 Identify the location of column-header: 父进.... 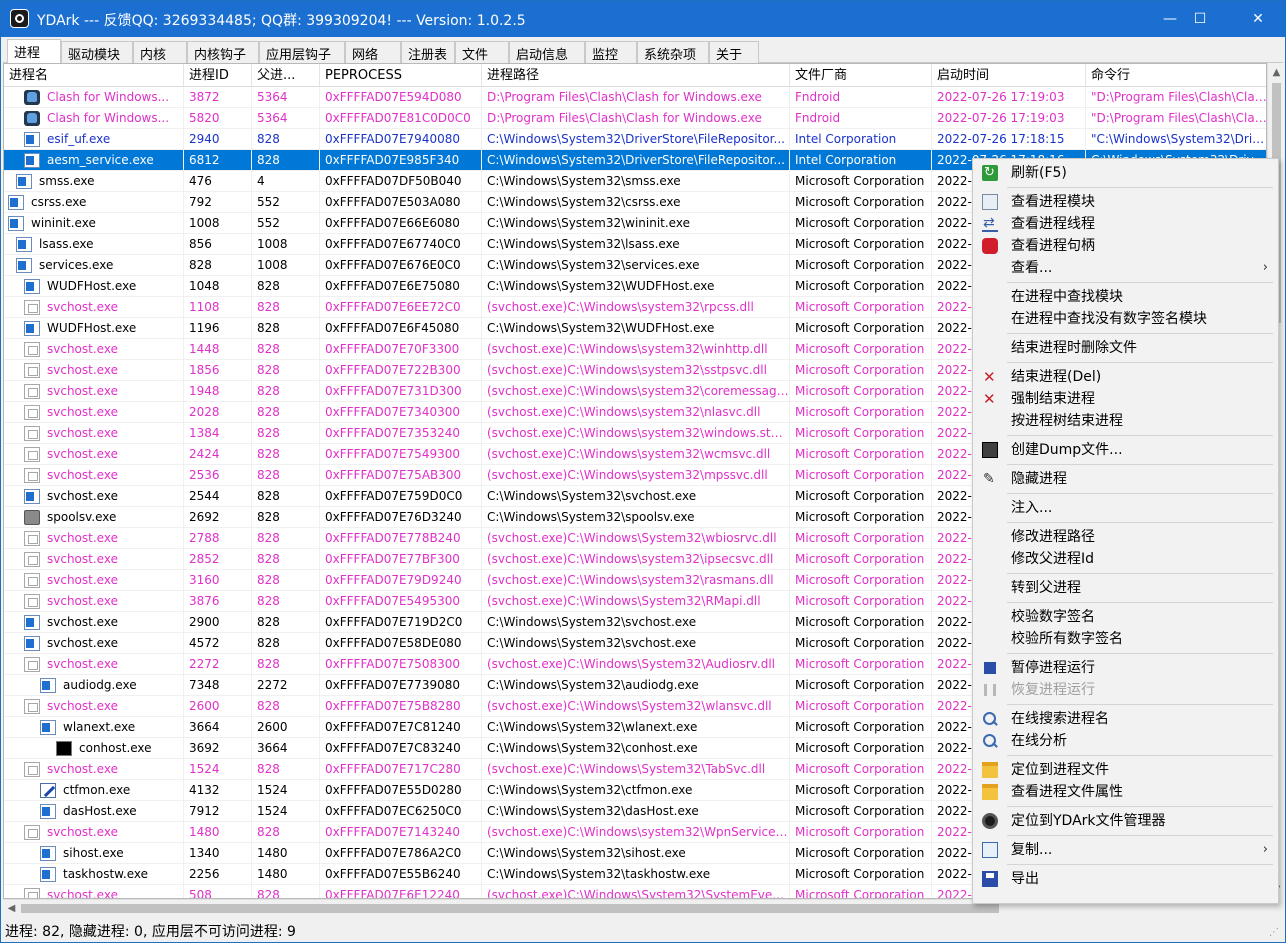
(286, 75).